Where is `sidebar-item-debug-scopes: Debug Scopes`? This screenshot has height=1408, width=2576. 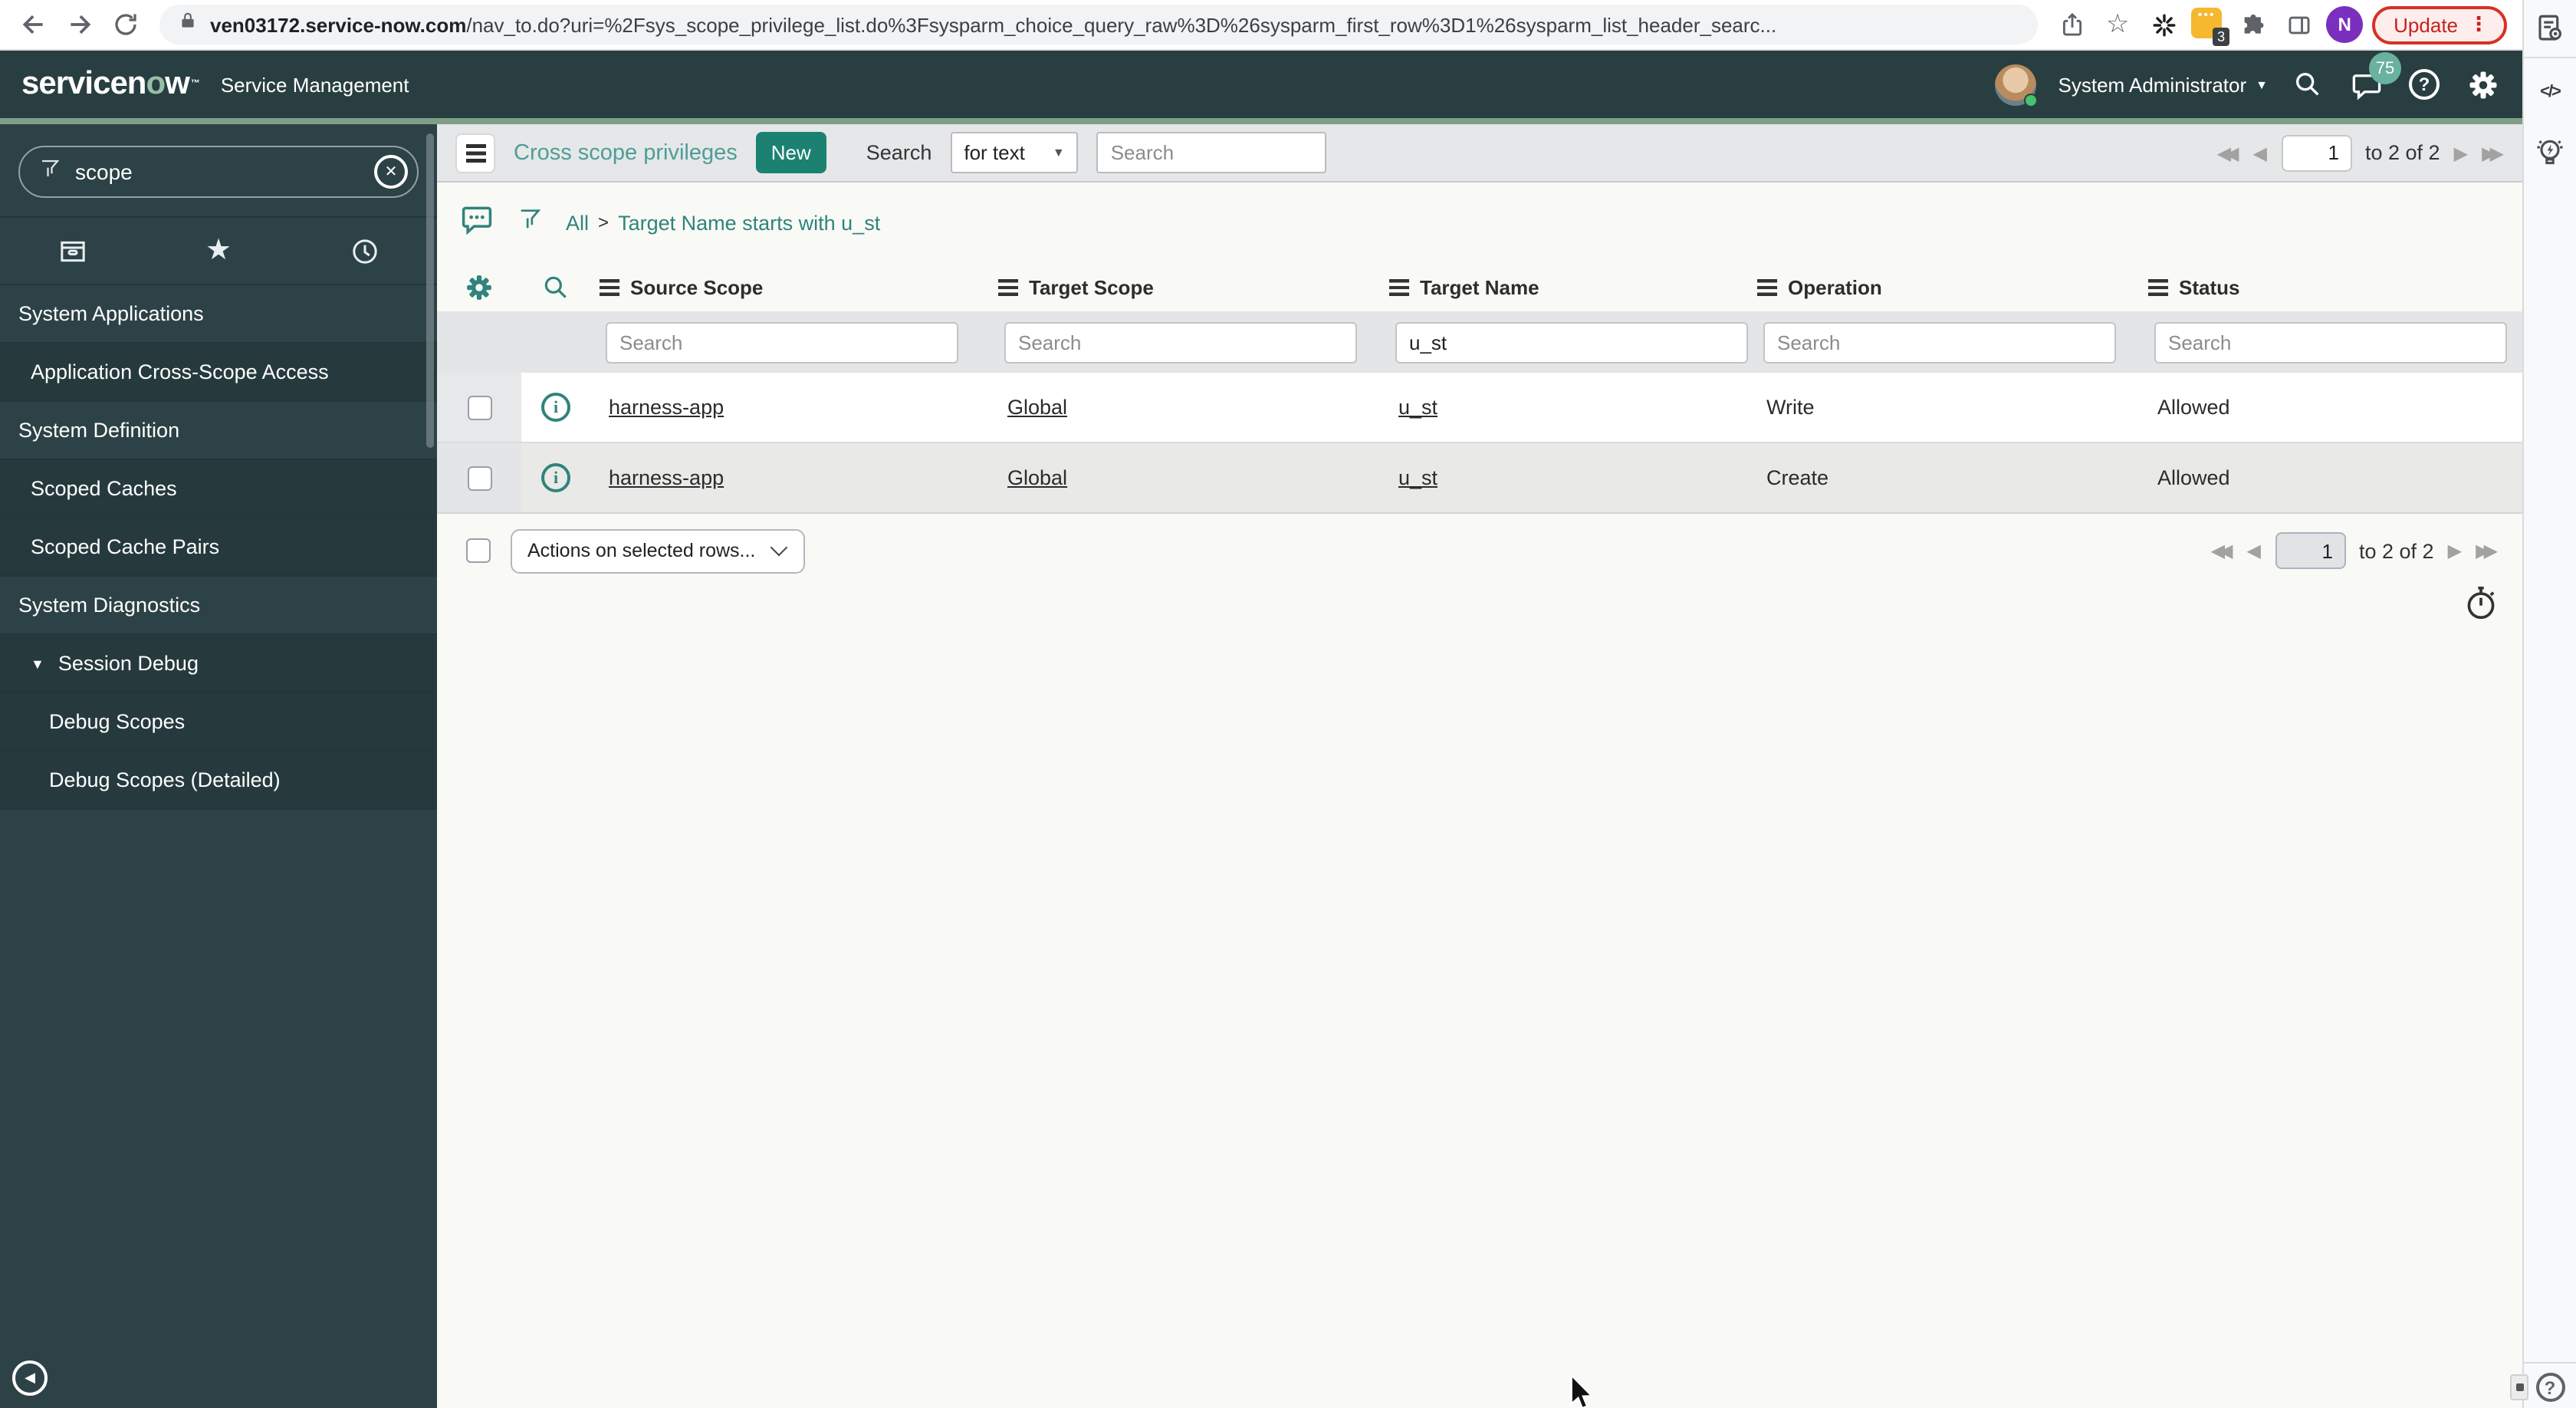 sidebar-item-debug-scopes: Debug Scopes is located at coordinates (219, 722).